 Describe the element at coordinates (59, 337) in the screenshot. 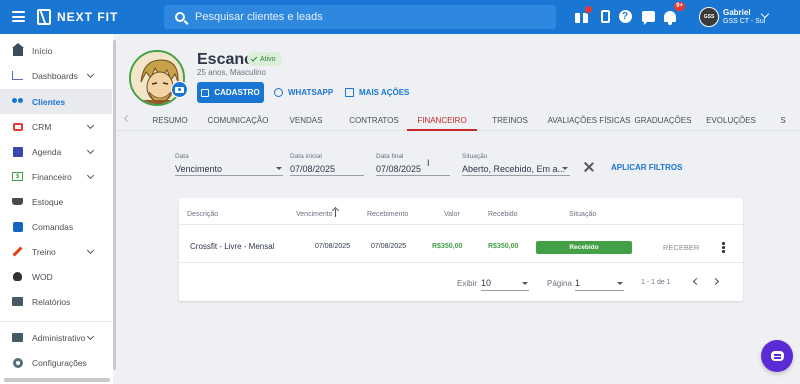

I see `sidebar-item-label: Administrativo` at that location.